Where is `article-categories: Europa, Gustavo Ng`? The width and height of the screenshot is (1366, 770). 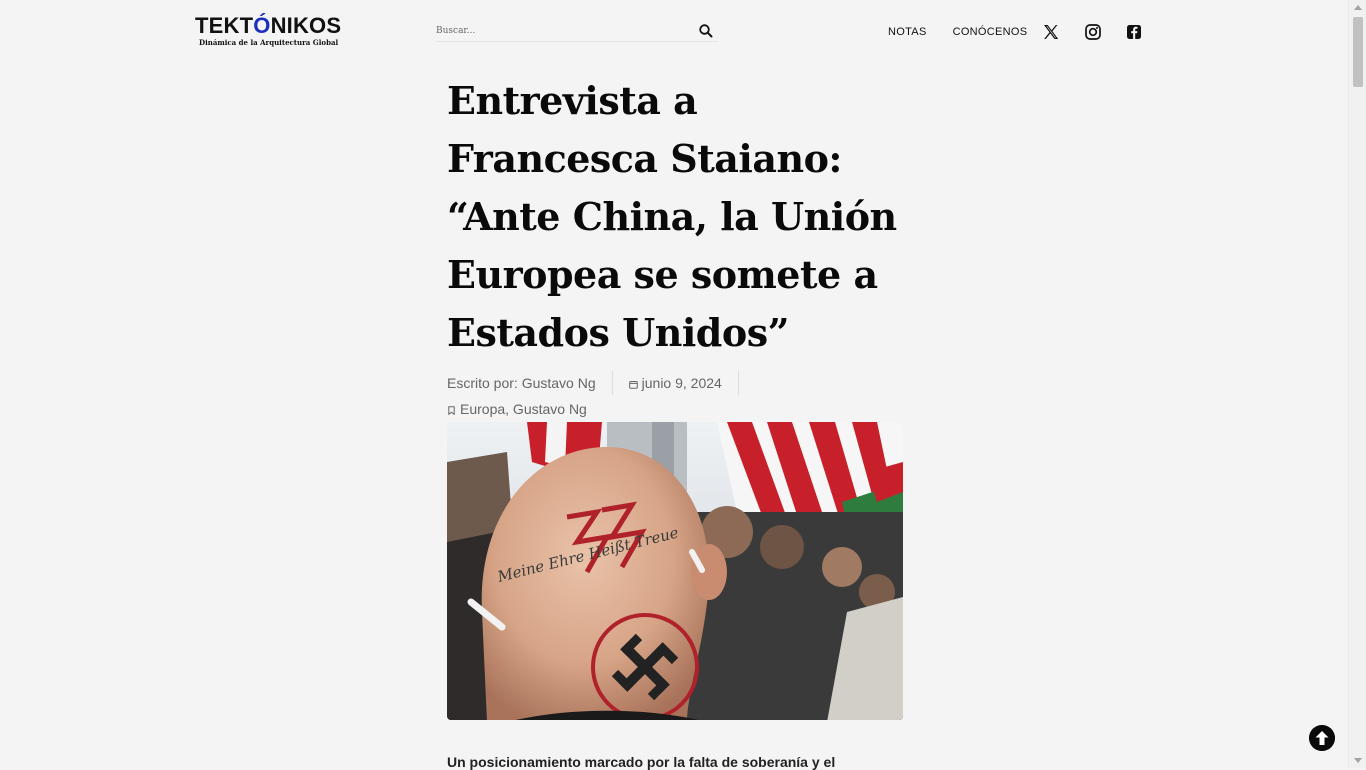 article-categories: Europa, Gustavo Ng is located at coordinates (675, 409).